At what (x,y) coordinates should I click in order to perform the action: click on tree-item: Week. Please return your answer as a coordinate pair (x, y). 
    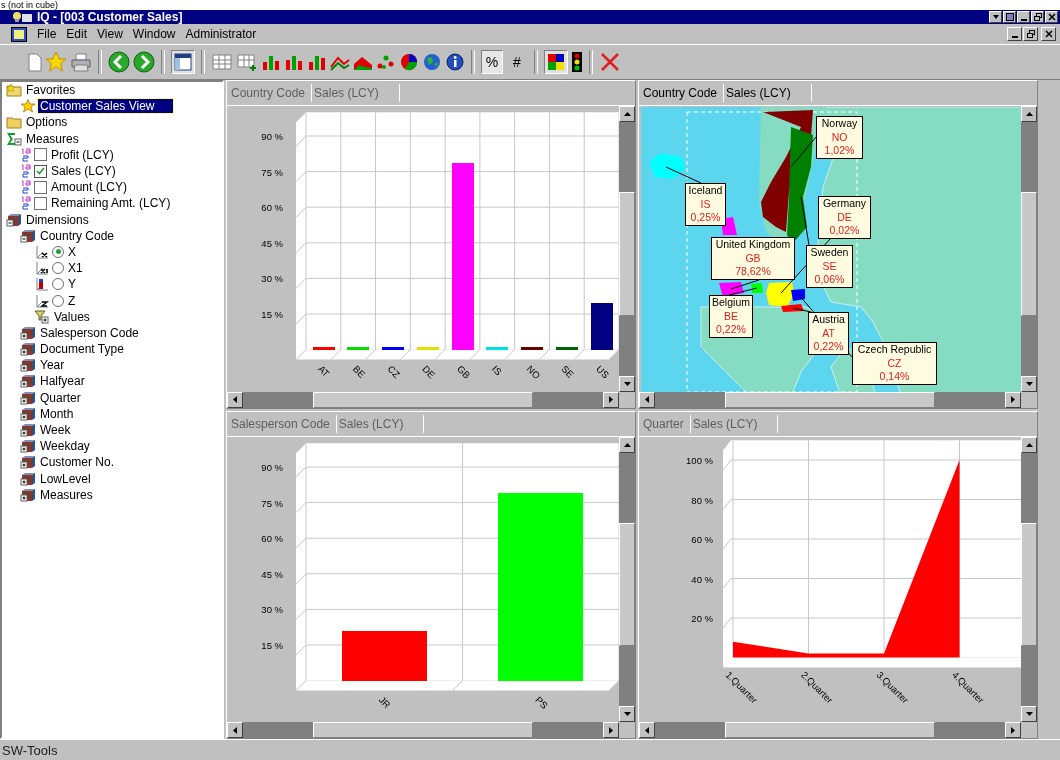
    Looking at the image, I should click on (55, 430).